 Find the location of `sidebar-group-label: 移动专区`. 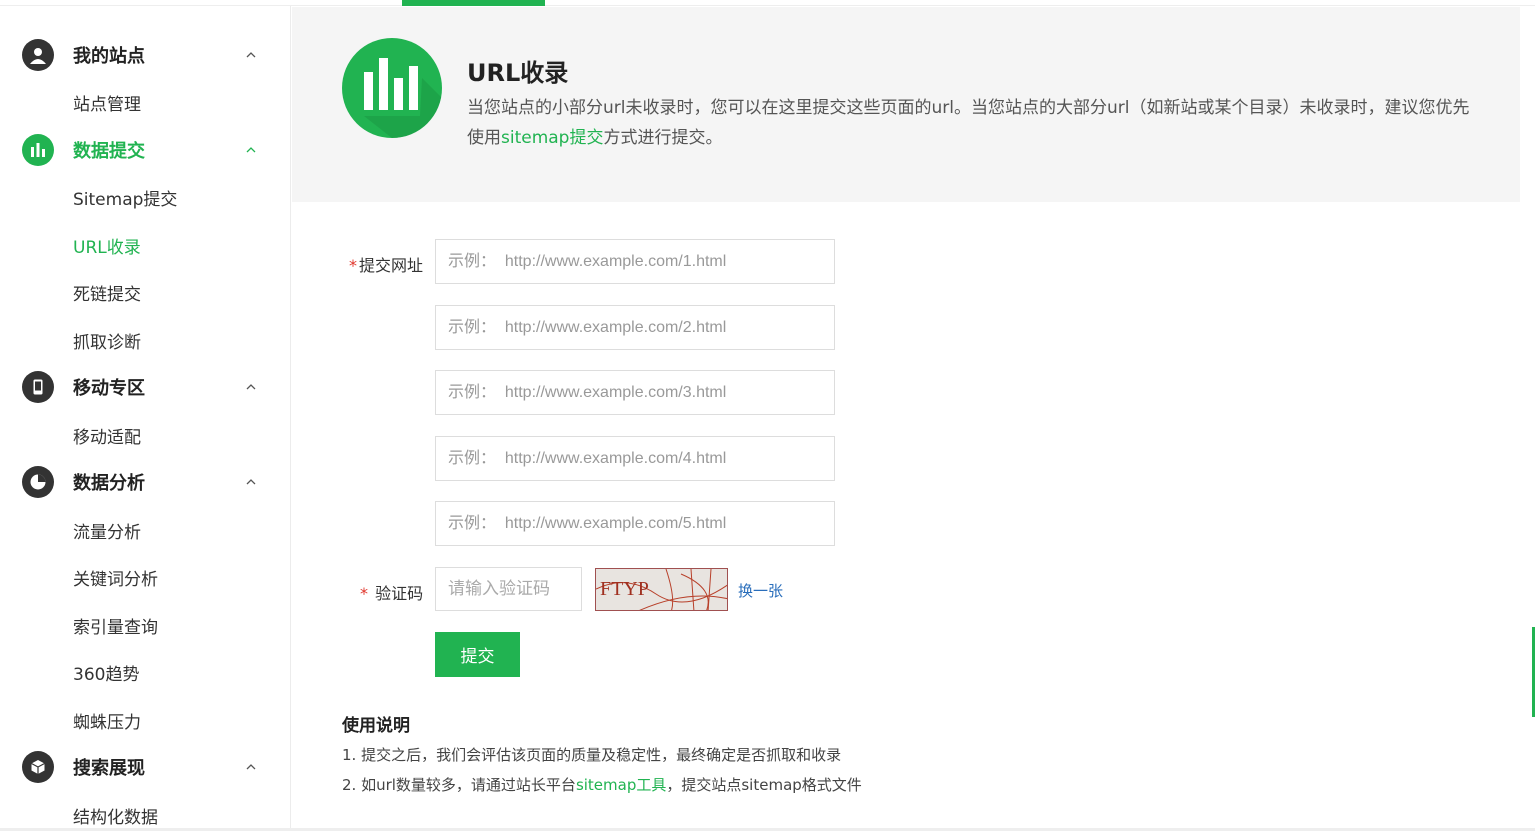

sidebar-group-label: 移动专区 is located at coordinates (109, 388).